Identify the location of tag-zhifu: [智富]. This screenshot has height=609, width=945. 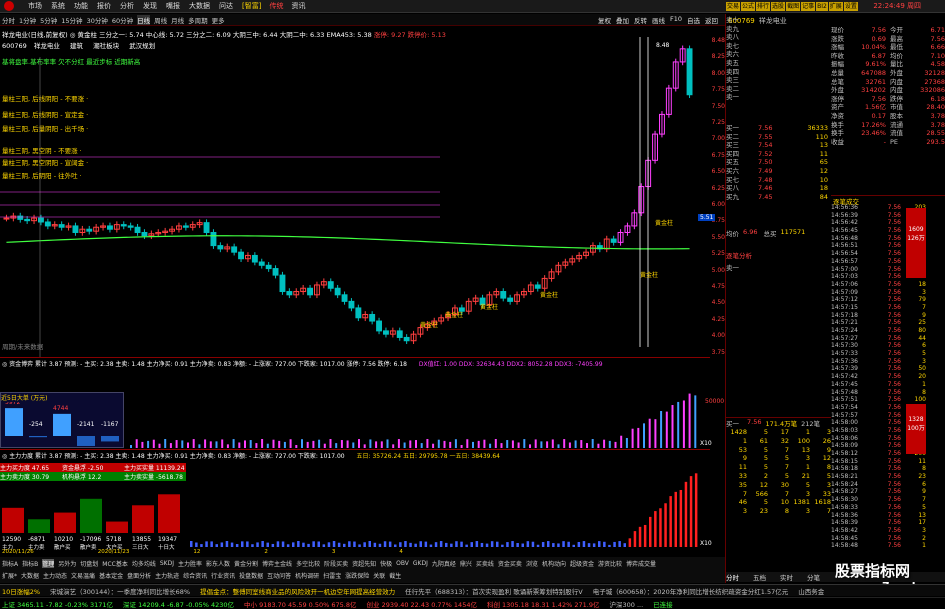
(251, 6).